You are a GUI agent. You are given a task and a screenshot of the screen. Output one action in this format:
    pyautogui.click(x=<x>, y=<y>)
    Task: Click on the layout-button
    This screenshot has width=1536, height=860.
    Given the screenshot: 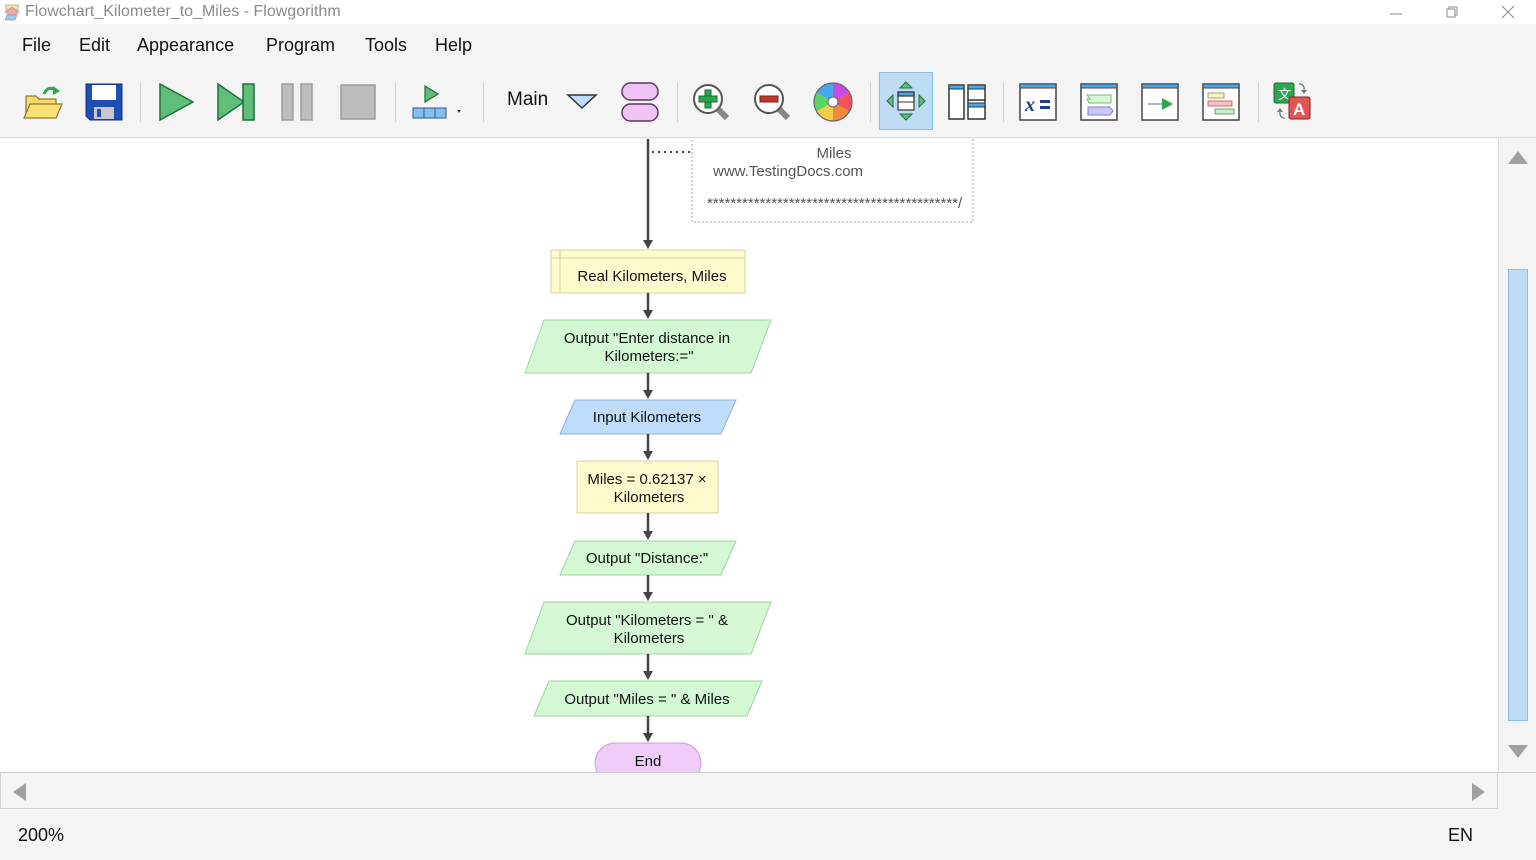 What is the action you would take?
    pyautogui.click(x=967, y=102)
    